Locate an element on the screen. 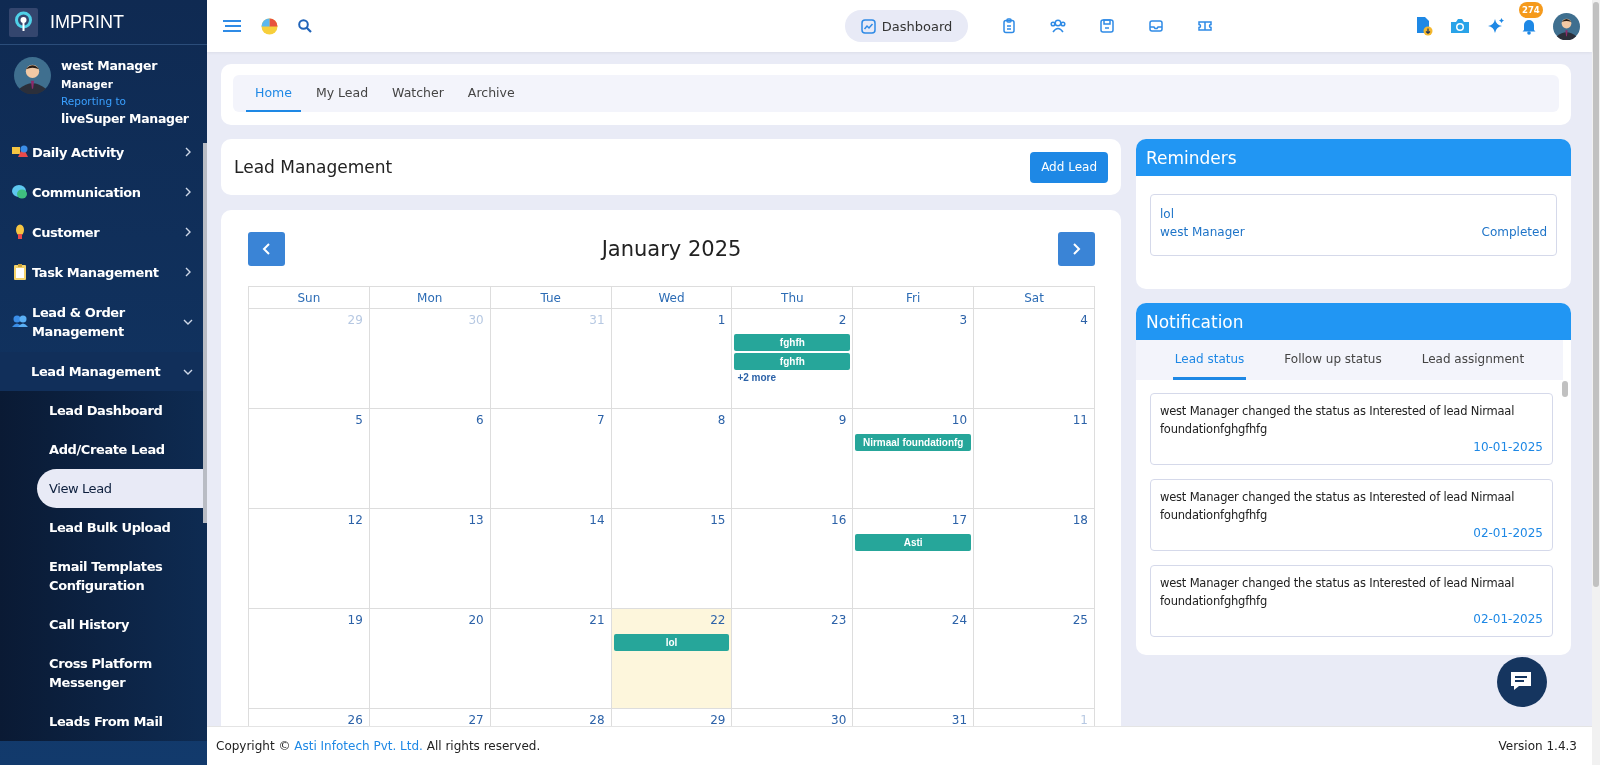 The image size is (1600, 765). submenu-item: Lead Bulk Upload is located at coordinates (103, 527).